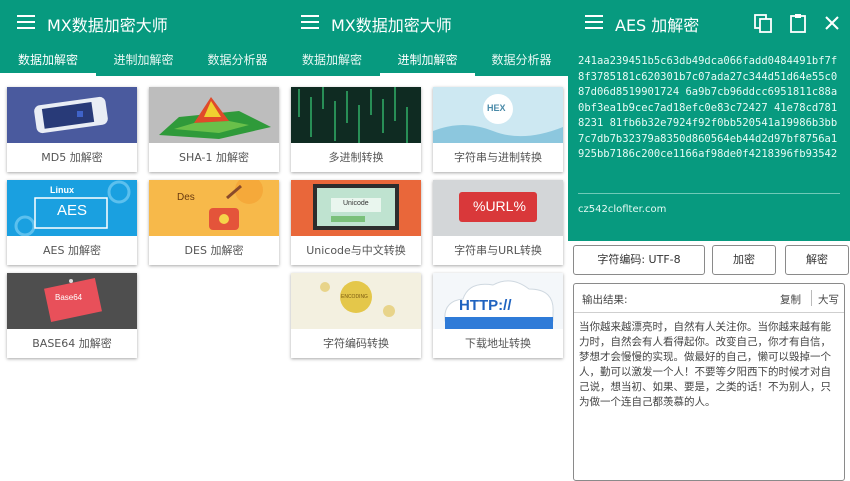 This screenshot has height=481, width=850. I want to click on monitor-graphic, so click(356, 208).